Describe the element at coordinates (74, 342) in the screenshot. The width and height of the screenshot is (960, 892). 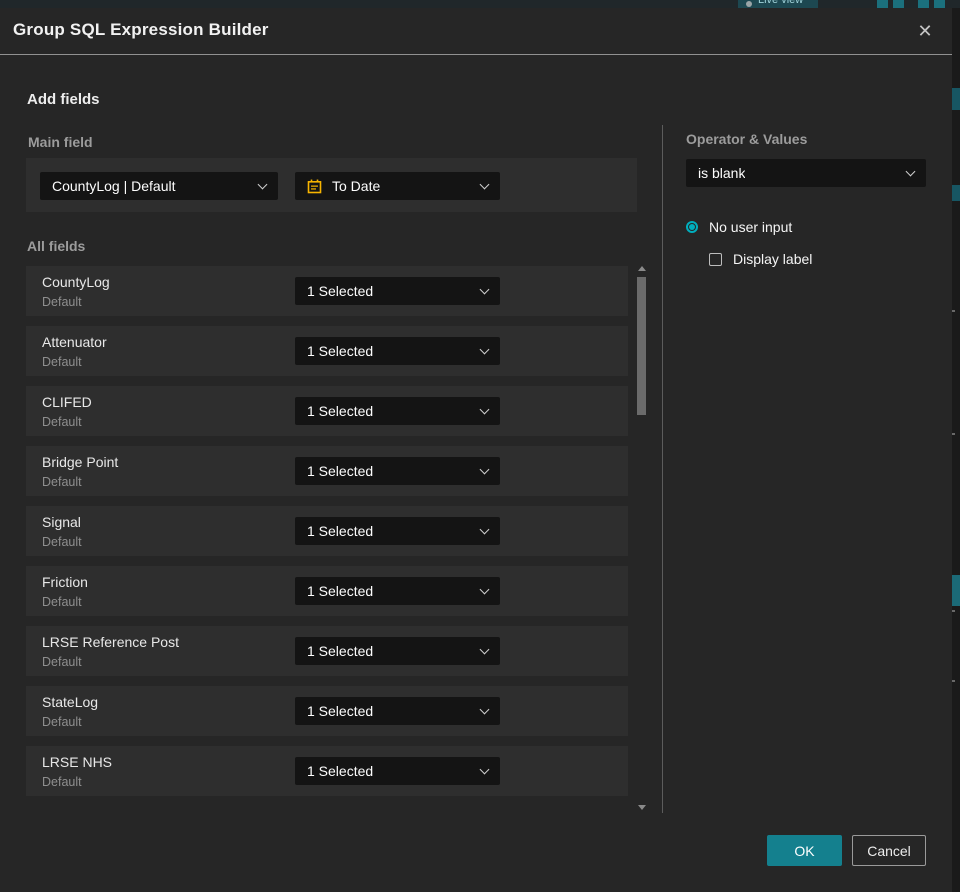
I see `field-name: Attenuator` at that location.